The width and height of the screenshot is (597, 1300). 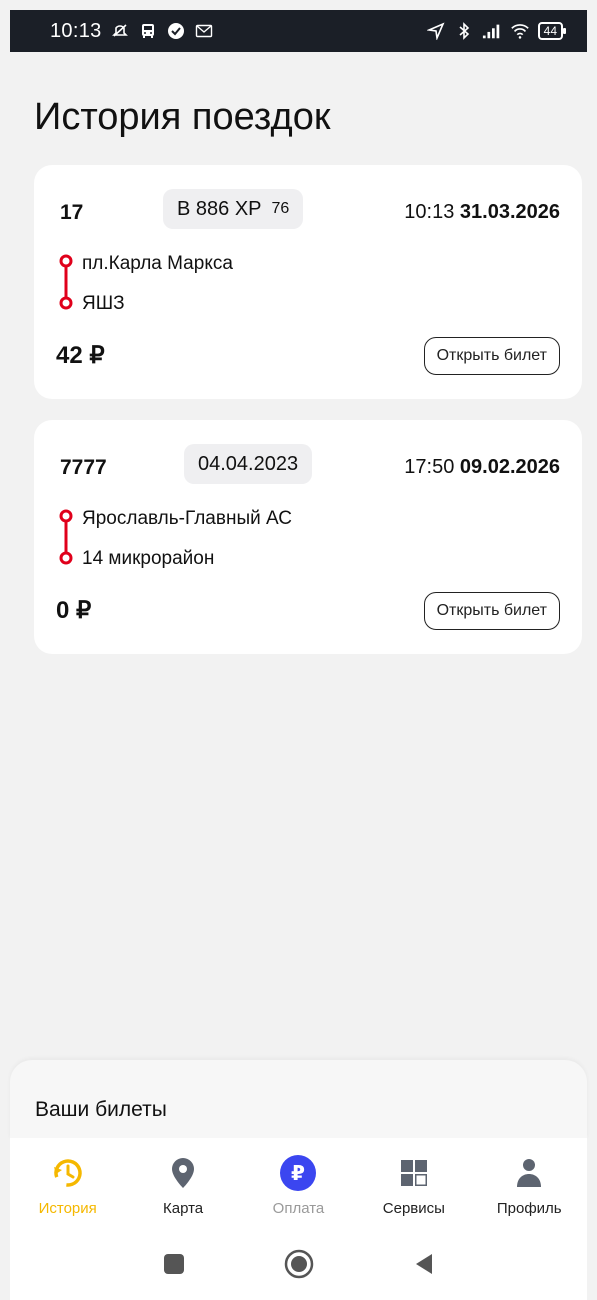 I want to click on check-circle-icon, so click(x=176, y=31).